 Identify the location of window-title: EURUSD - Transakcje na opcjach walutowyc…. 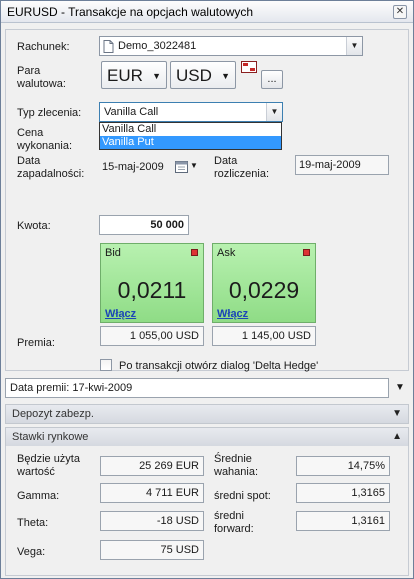
(130, 12).